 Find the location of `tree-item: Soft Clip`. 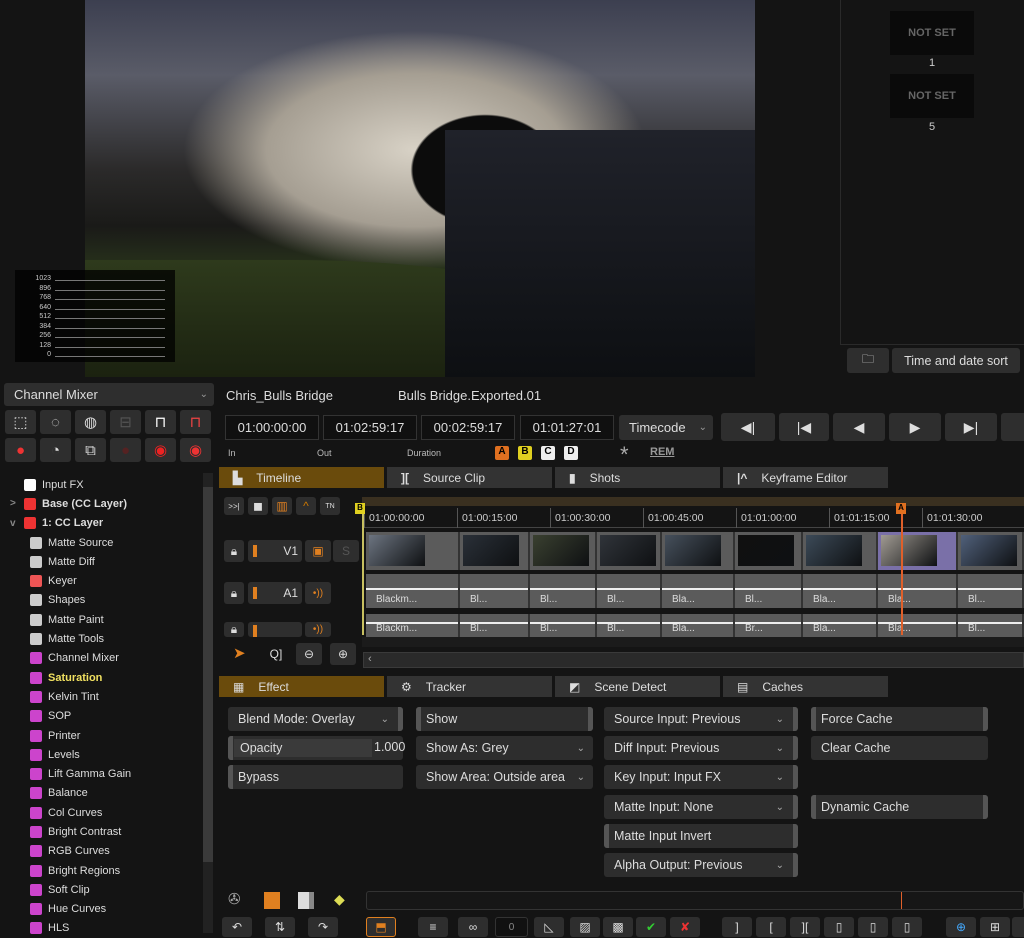

tree-item: Soft Clip is located at coordinates (101, 889).